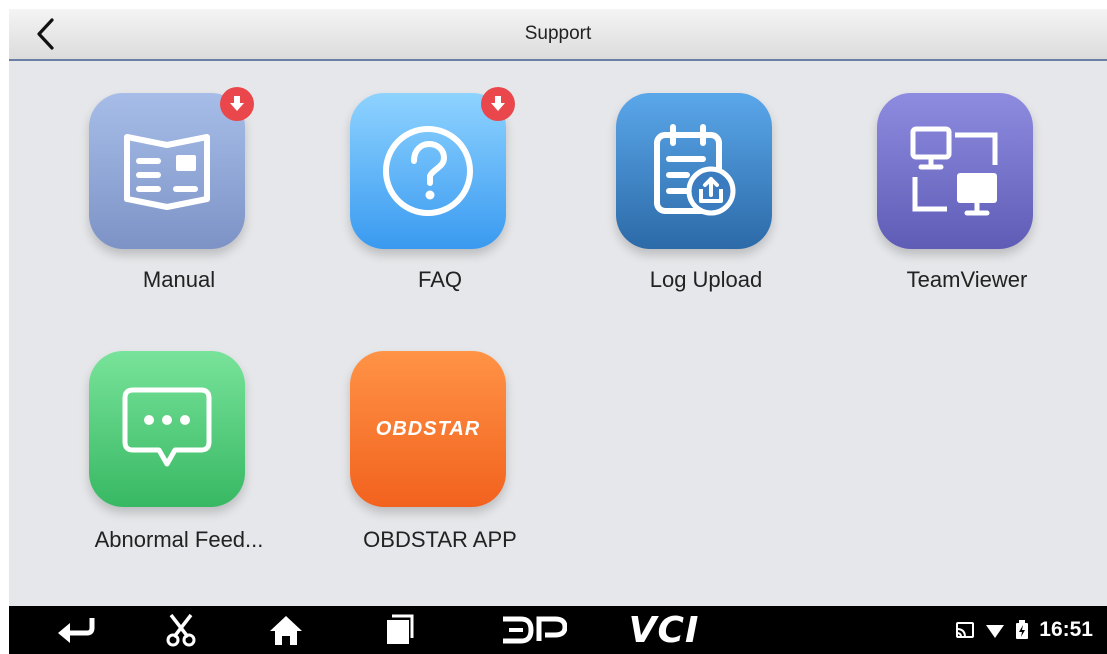  I want to click on scissors-icon, so click(181, 630).